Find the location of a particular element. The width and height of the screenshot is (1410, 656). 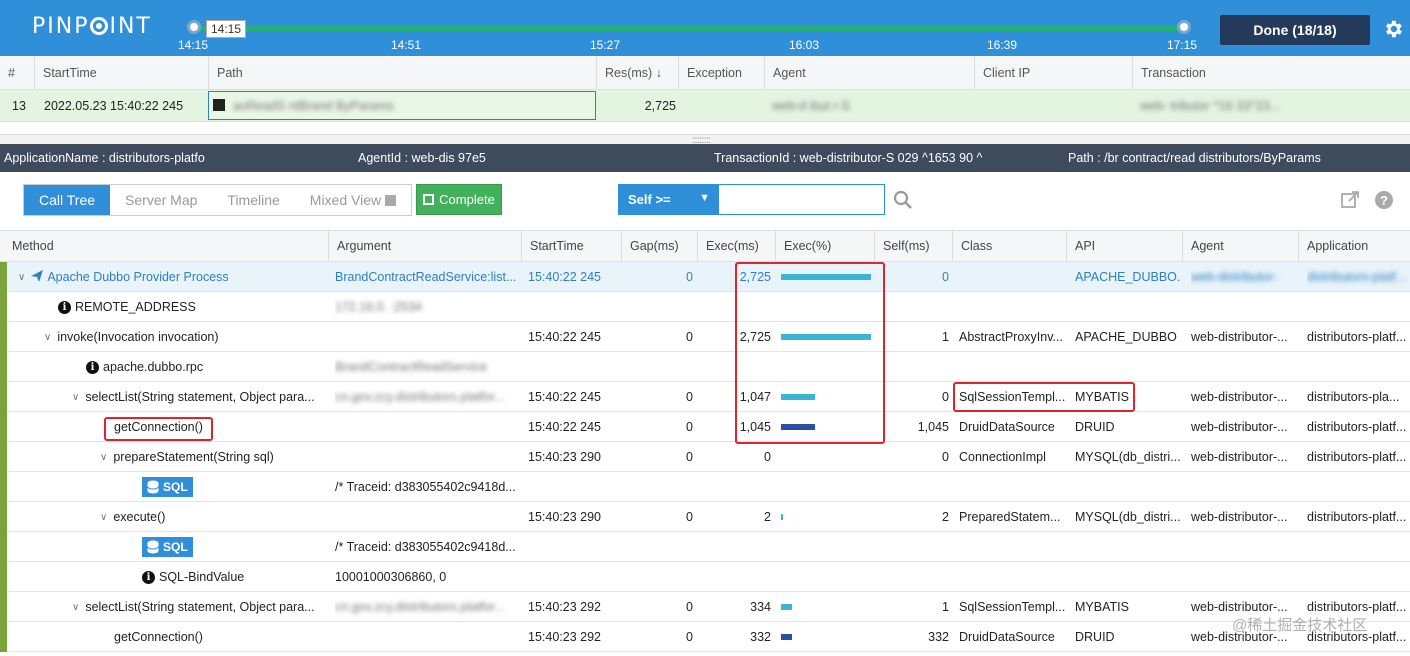

help-icon: ? is located at coordinates (1384, 200).